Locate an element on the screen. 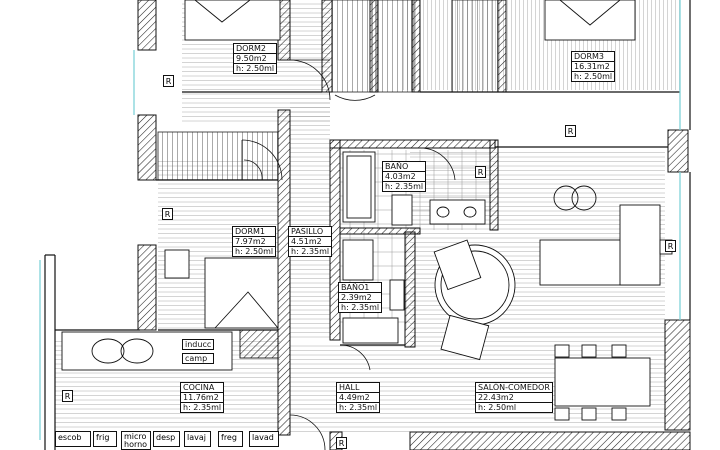 Image resolution: width=720 pixels, height=450 pixels. unit-lavad: lavad is located at coordinates (264, 439).